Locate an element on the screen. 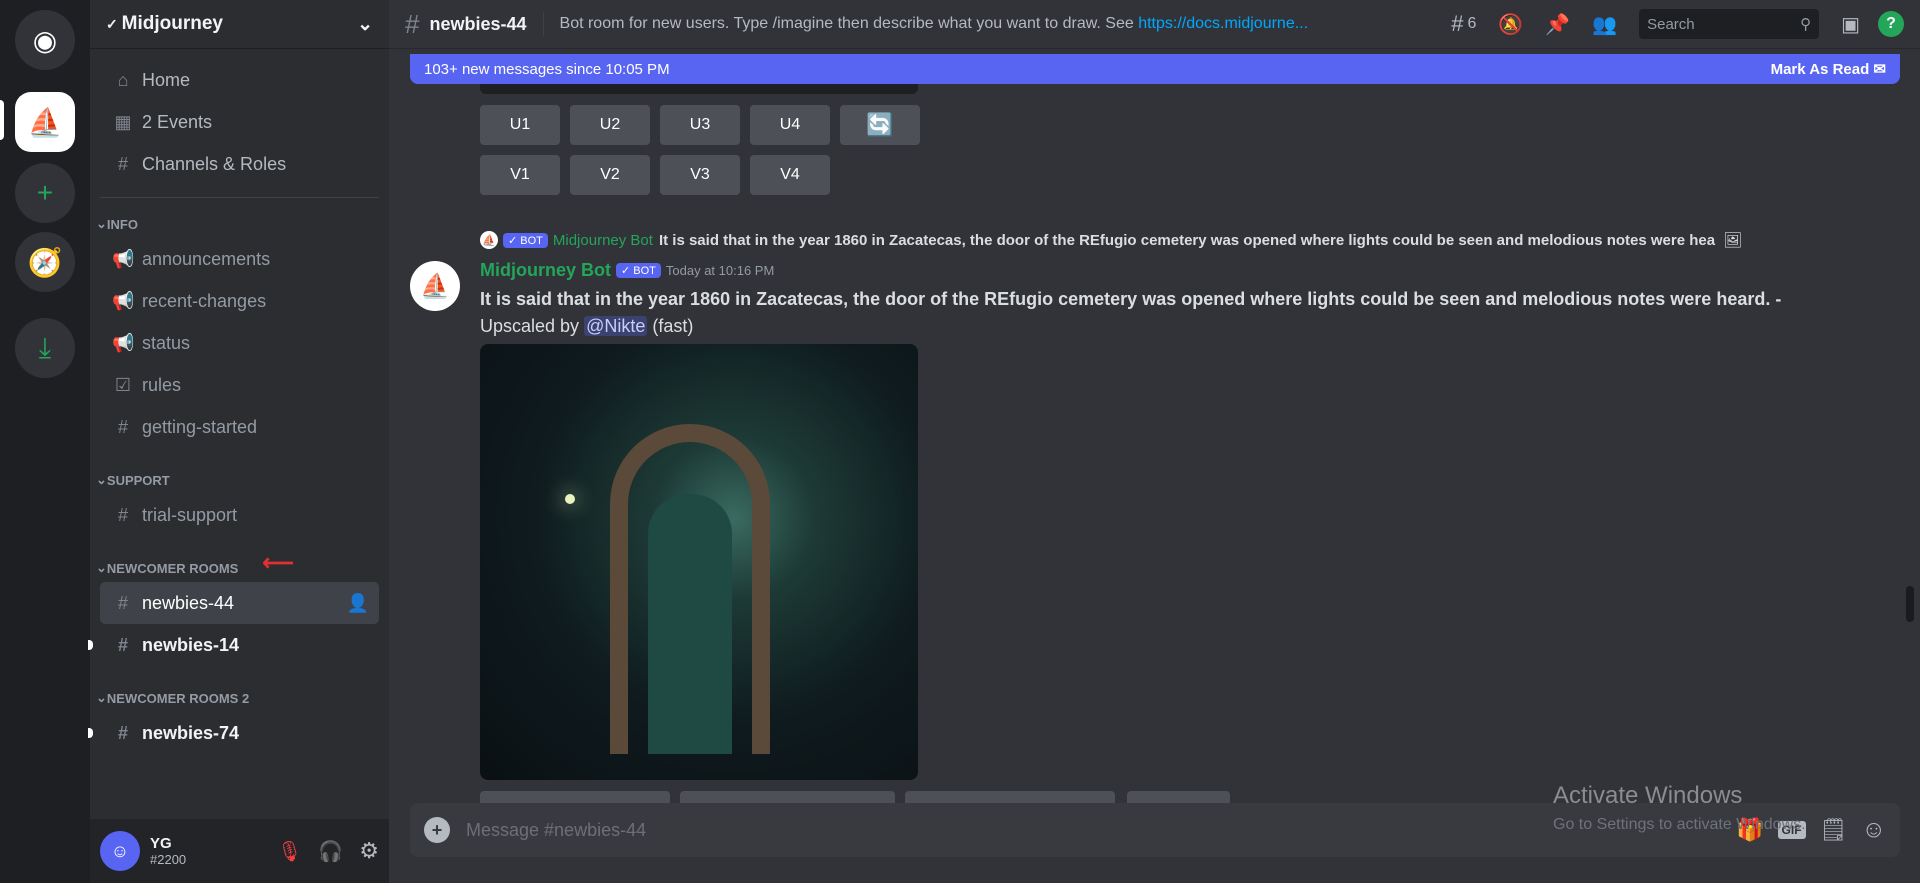 Image resolution: width=1920 pixels, height=883 pixels. inbox-icon: ▣ is located at coordinates (1850, 24).